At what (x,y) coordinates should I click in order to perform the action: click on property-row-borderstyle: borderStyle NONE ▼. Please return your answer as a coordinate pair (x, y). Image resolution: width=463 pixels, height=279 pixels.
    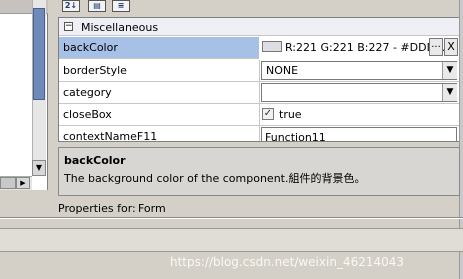
    Looking at the image, I should click on (259, 71).